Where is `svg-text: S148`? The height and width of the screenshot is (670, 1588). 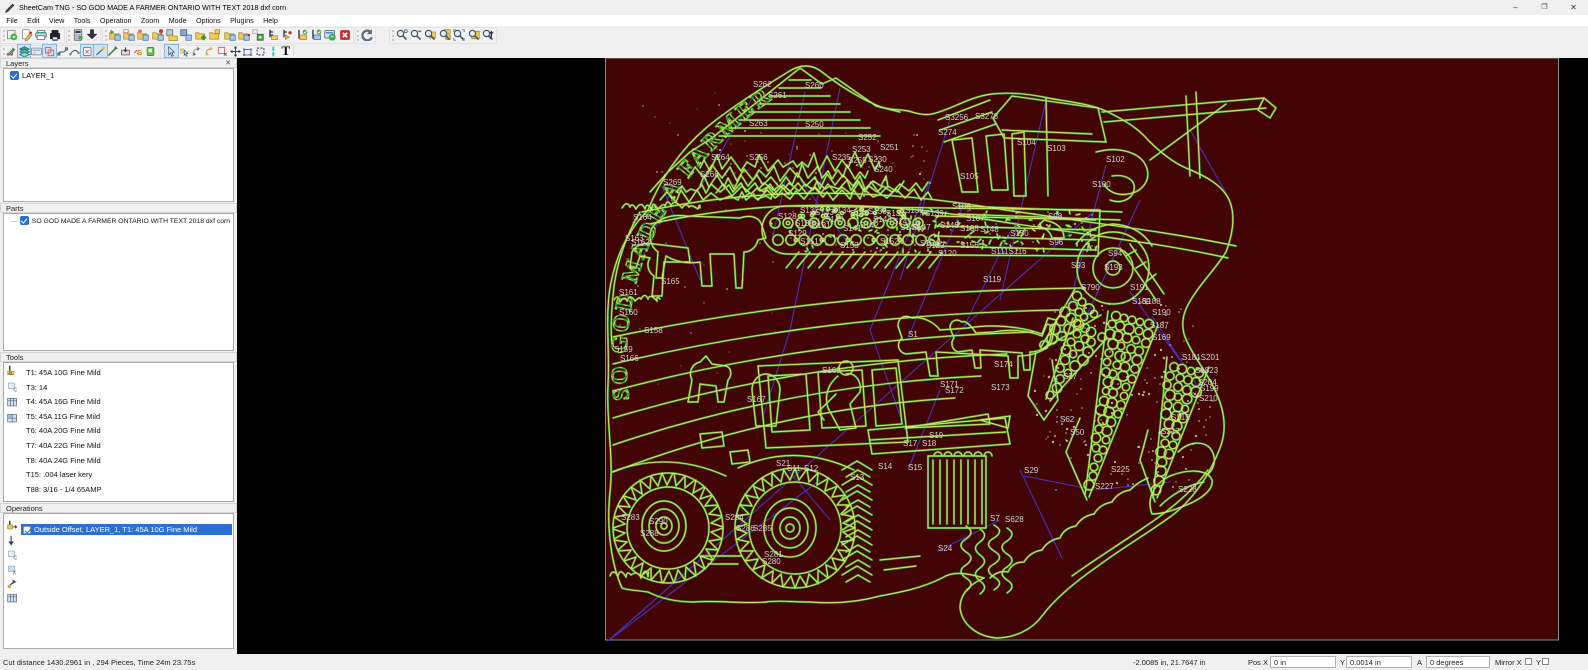 svg-text: S148 is located at coordinates (989, 229).